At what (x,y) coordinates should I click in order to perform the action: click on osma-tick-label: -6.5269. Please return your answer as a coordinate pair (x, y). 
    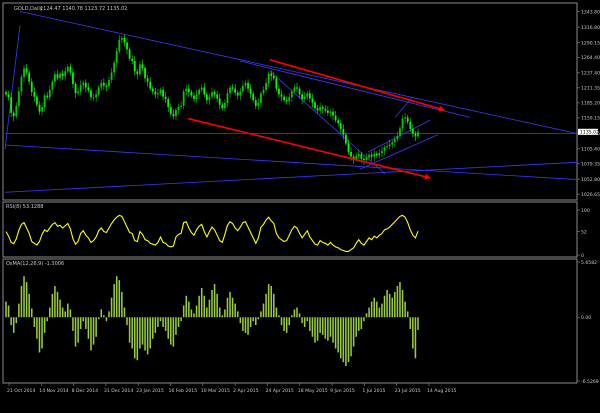
    Looking at the image, I should click on (590, 382).